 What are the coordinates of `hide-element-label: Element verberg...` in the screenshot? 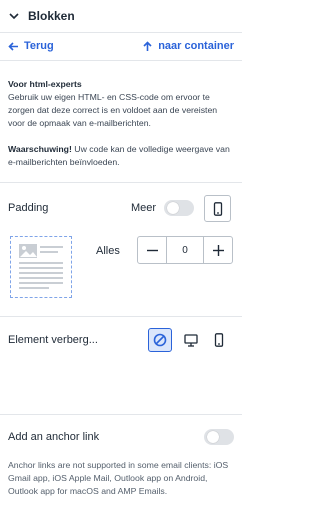 It's located at (53, 340).